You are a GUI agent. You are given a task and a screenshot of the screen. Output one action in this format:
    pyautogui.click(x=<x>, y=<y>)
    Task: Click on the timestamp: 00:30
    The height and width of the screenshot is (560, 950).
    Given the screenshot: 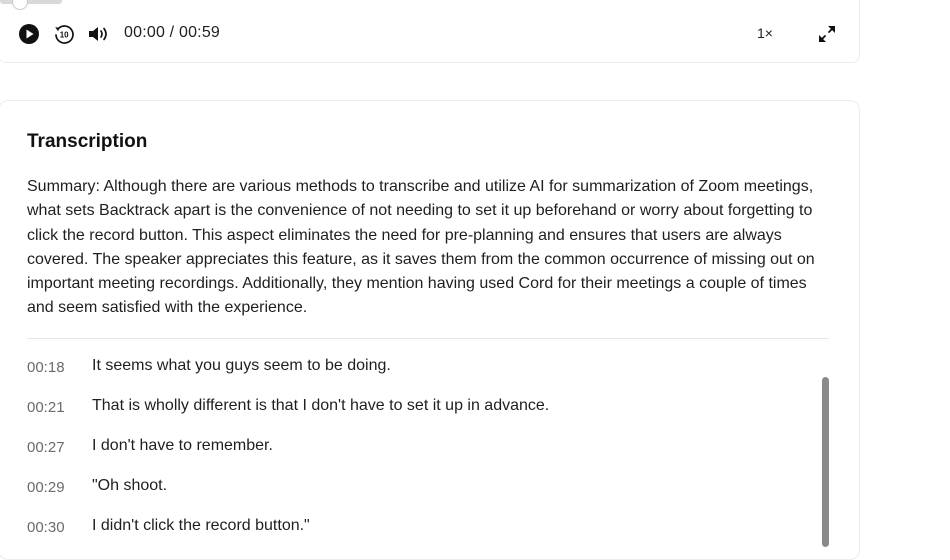 What is the action you would take?
    pyautogui.click(x=59, y=526)
    